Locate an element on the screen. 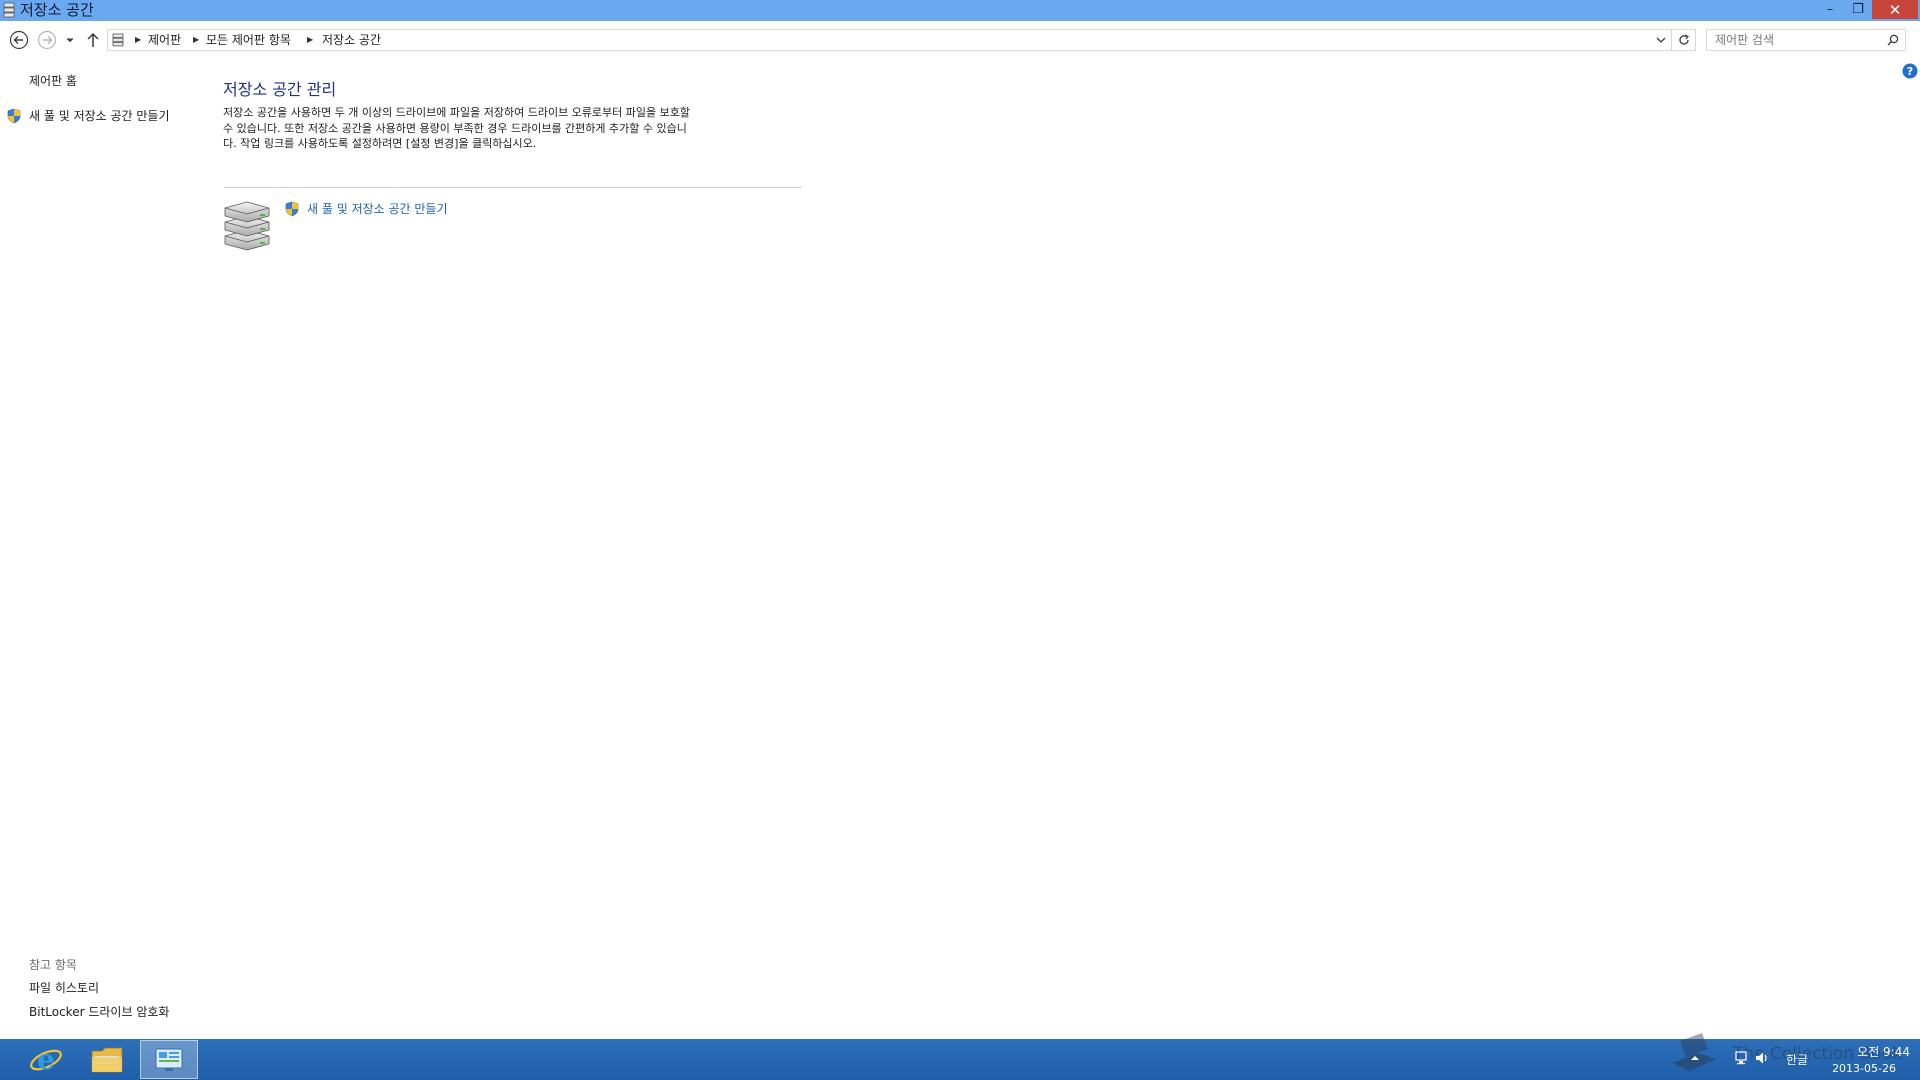 The image size is (1920, 1080). storage-pool-icon is located at coordinates (247, 226).